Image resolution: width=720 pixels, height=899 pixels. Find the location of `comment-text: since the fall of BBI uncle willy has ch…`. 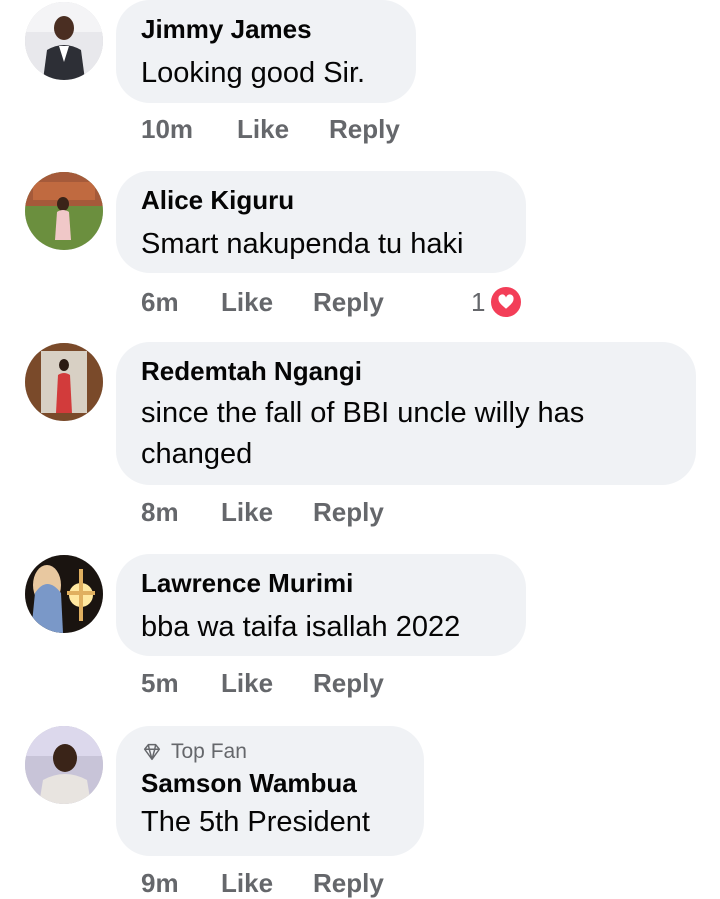

comment-text: since the fall of BBI uncle willy has ch… is located at coordinates (363, 433).